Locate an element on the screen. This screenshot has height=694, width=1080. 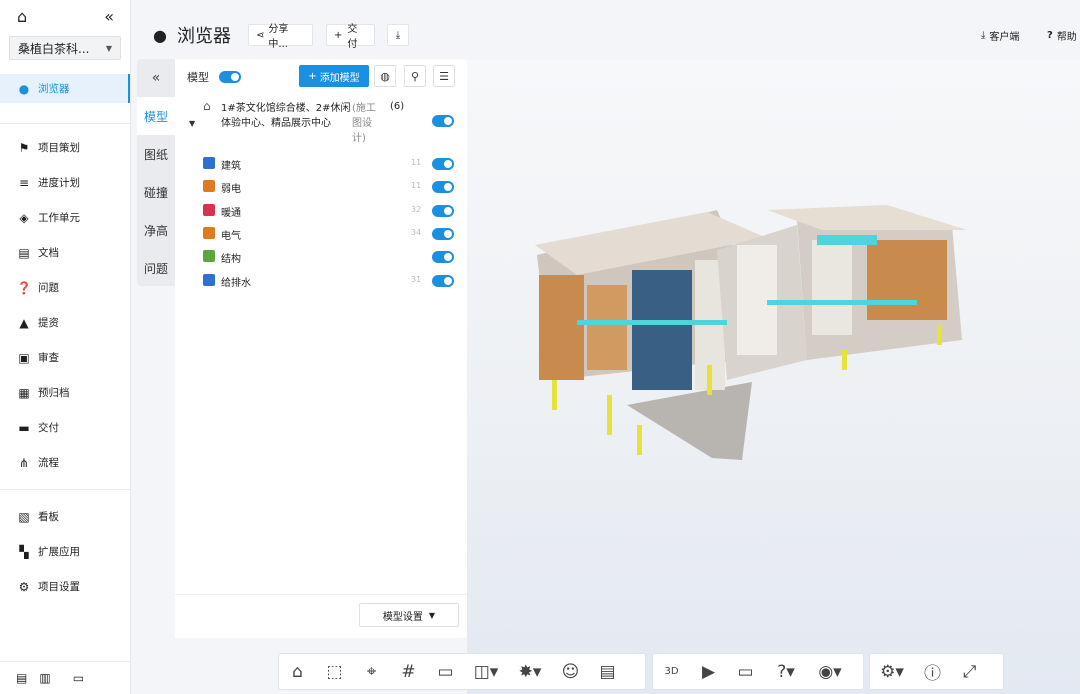
3d-2d-switch-icon: 3D is located at coordinates (671, 671).